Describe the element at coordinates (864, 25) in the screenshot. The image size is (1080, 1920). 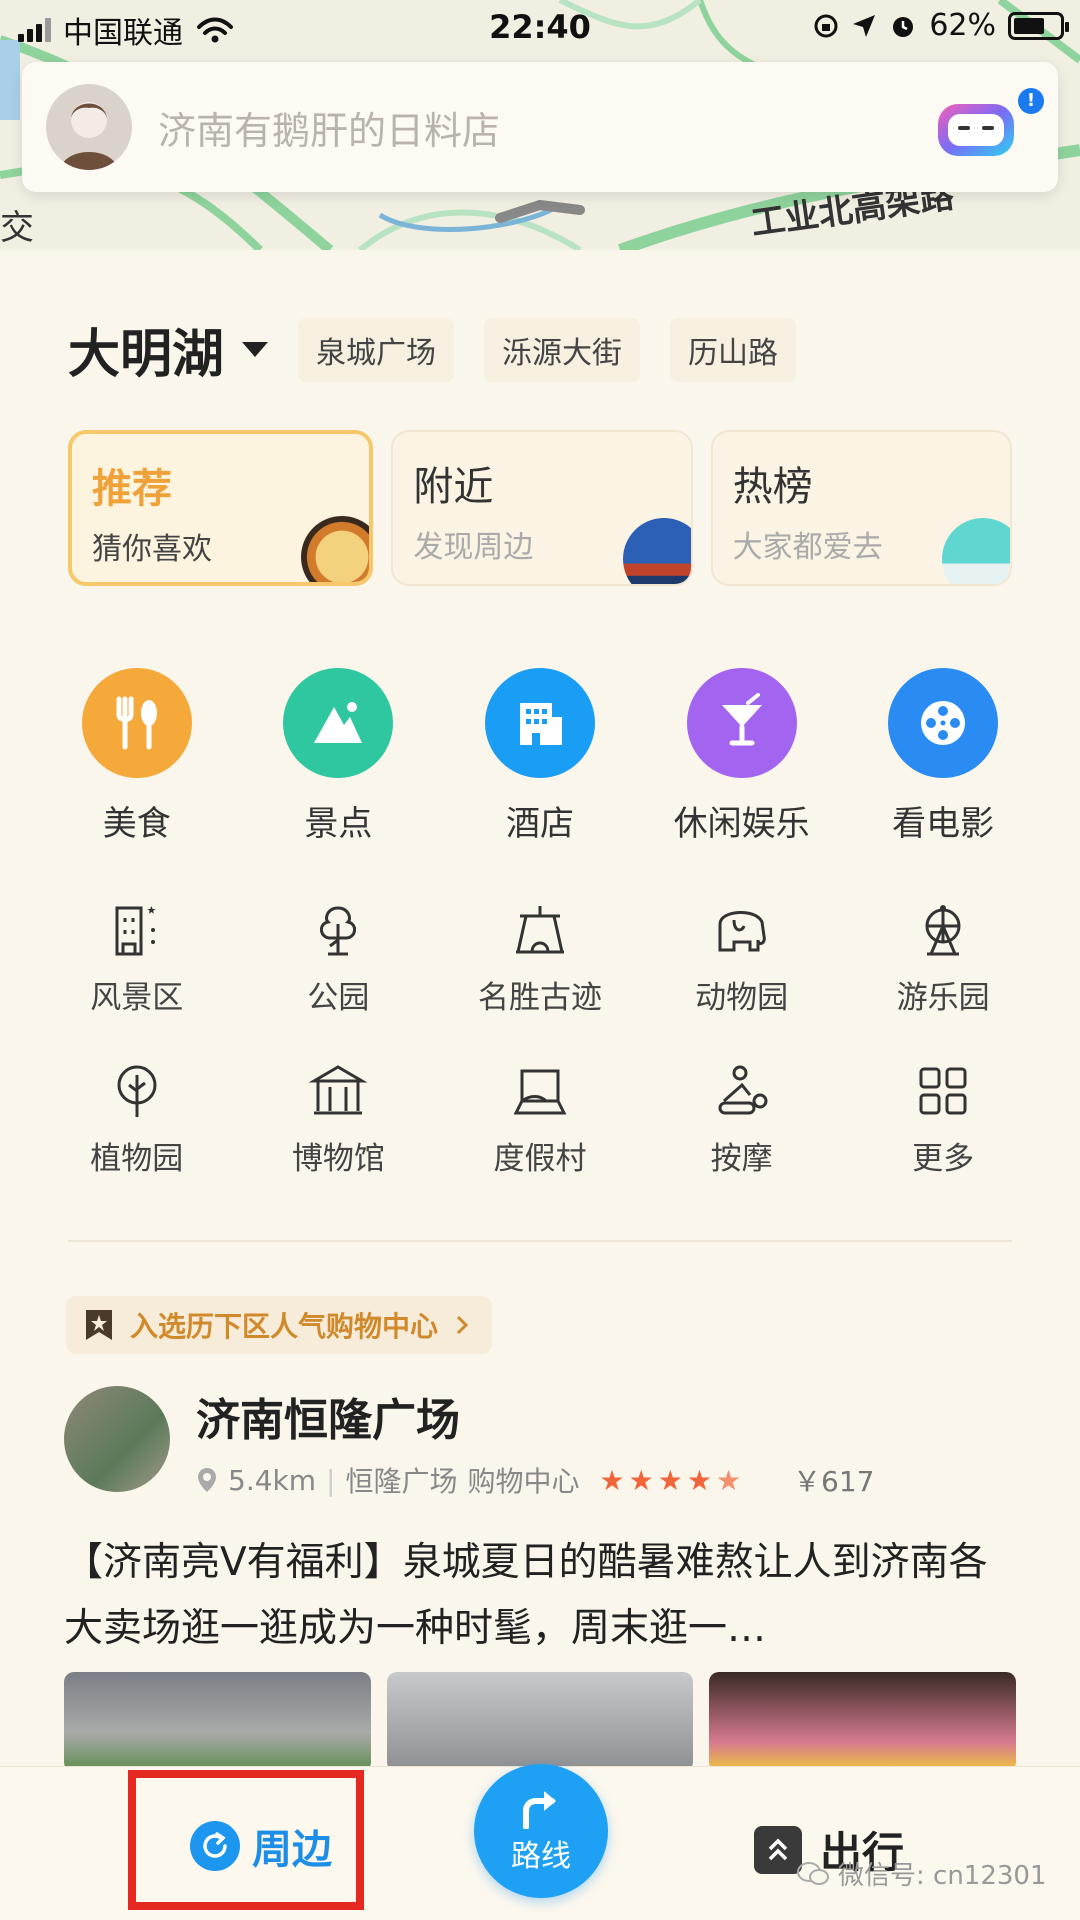
I see `location-arrow-icon` at that location.